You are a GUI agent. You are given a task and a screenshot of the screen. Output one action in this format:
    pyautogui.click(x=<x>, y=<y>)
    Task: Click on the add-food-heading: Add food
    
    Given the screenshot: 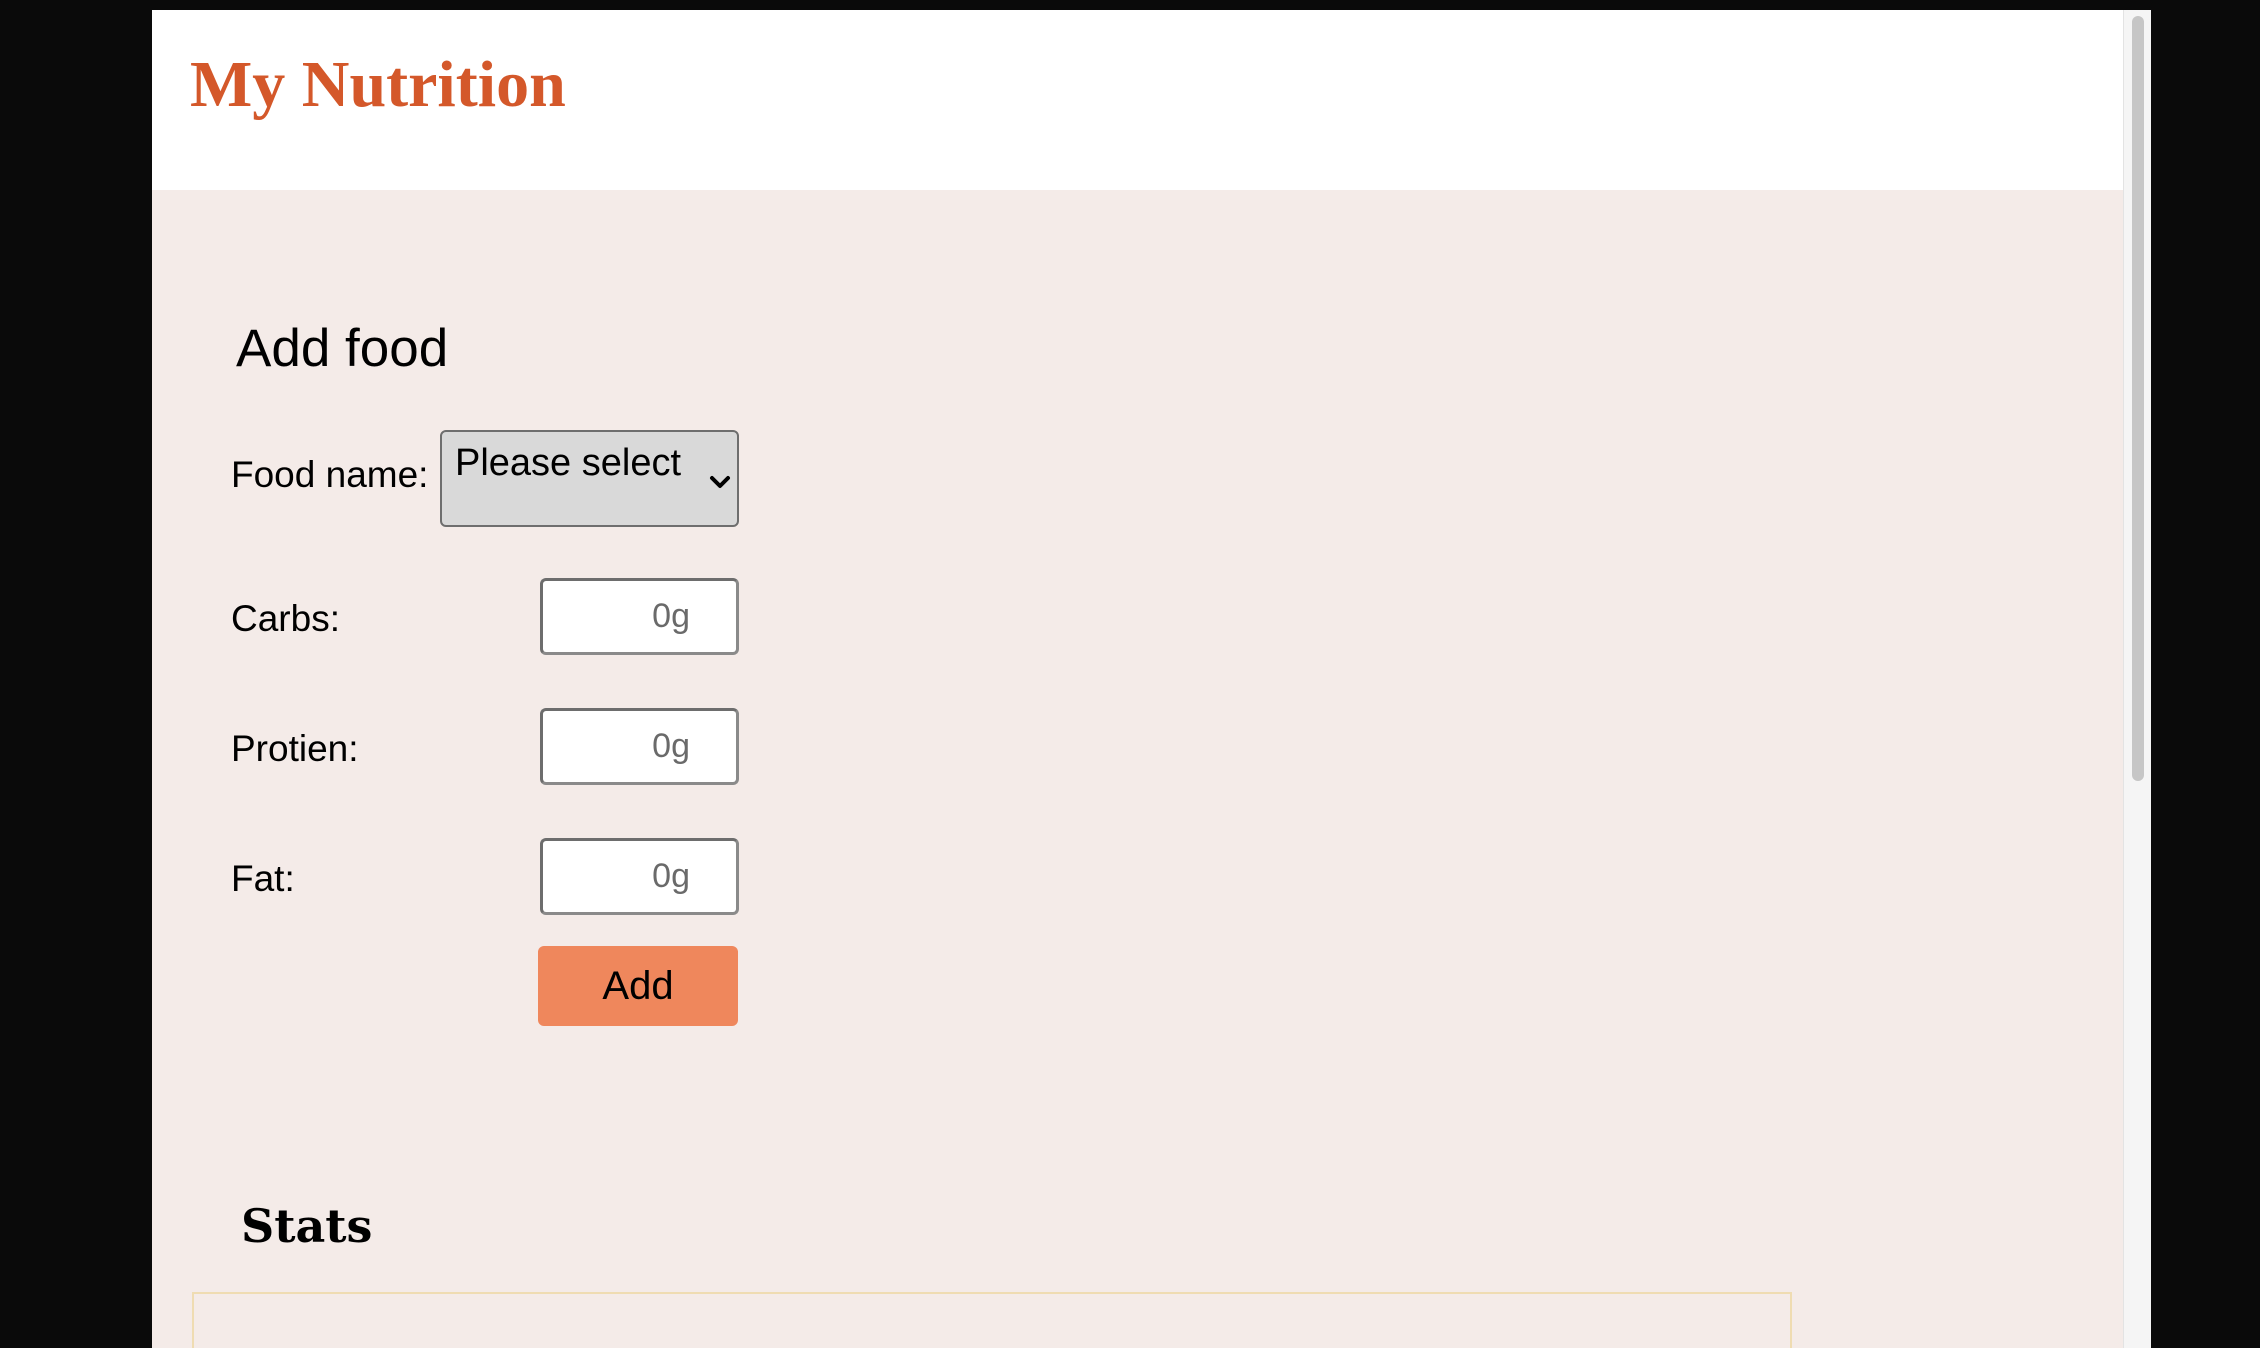 What is the action you would take?
    pyautogui.click(x=342, y=348)
    